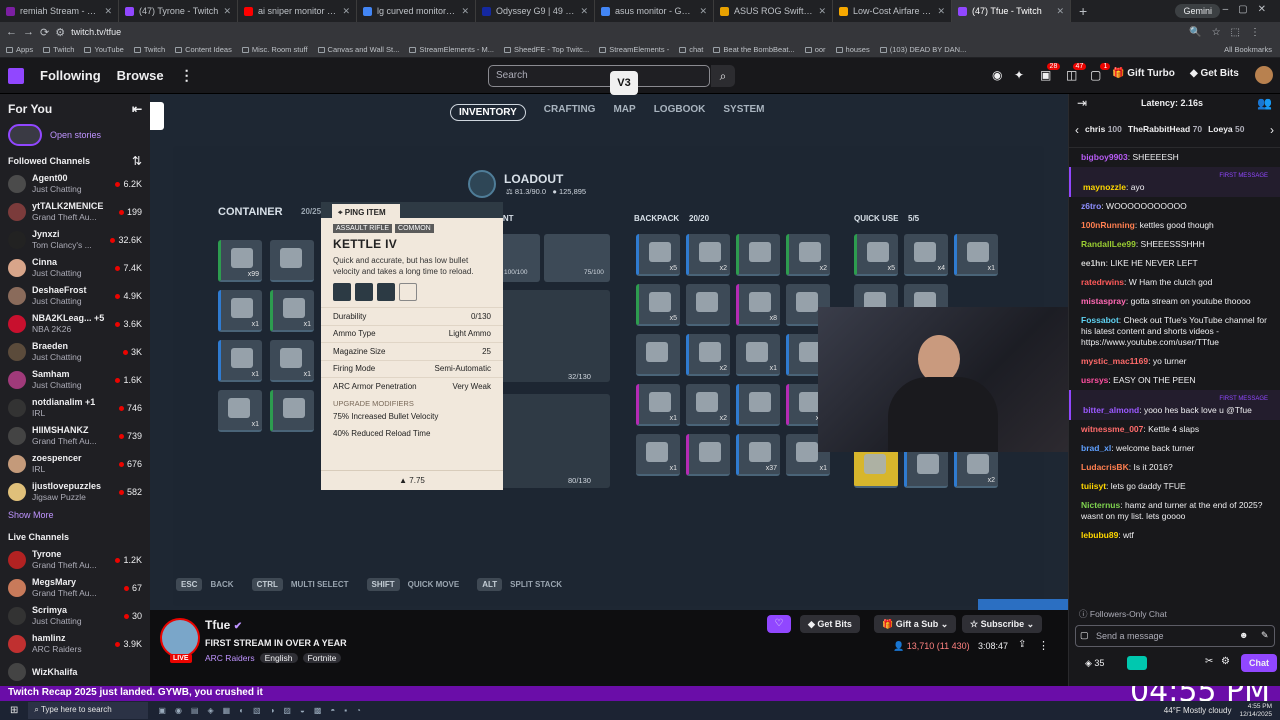  Describe the element at coordinates (58, 49) in the screenshot. I see `bookmark-item: Twitch` at that location.